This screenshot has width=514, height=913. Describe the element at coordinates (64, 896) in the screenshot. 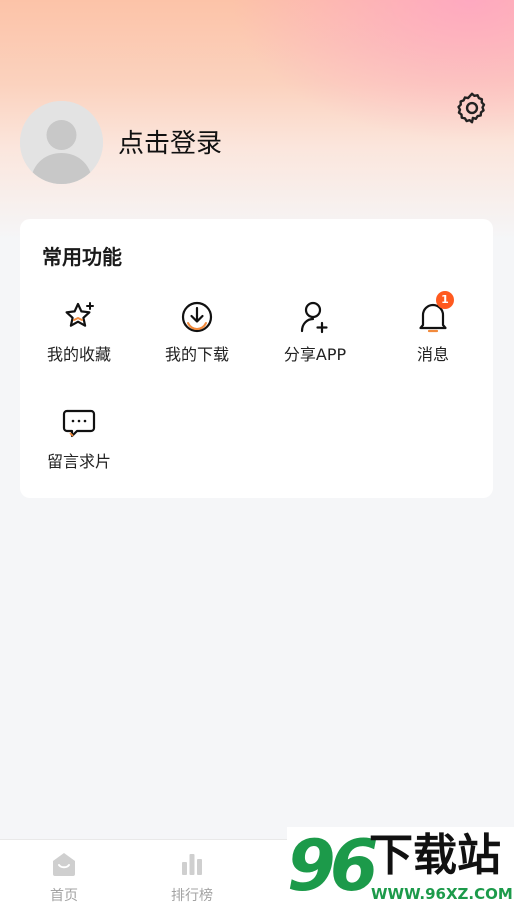

I see `tab-home-label: 首页` at that location.